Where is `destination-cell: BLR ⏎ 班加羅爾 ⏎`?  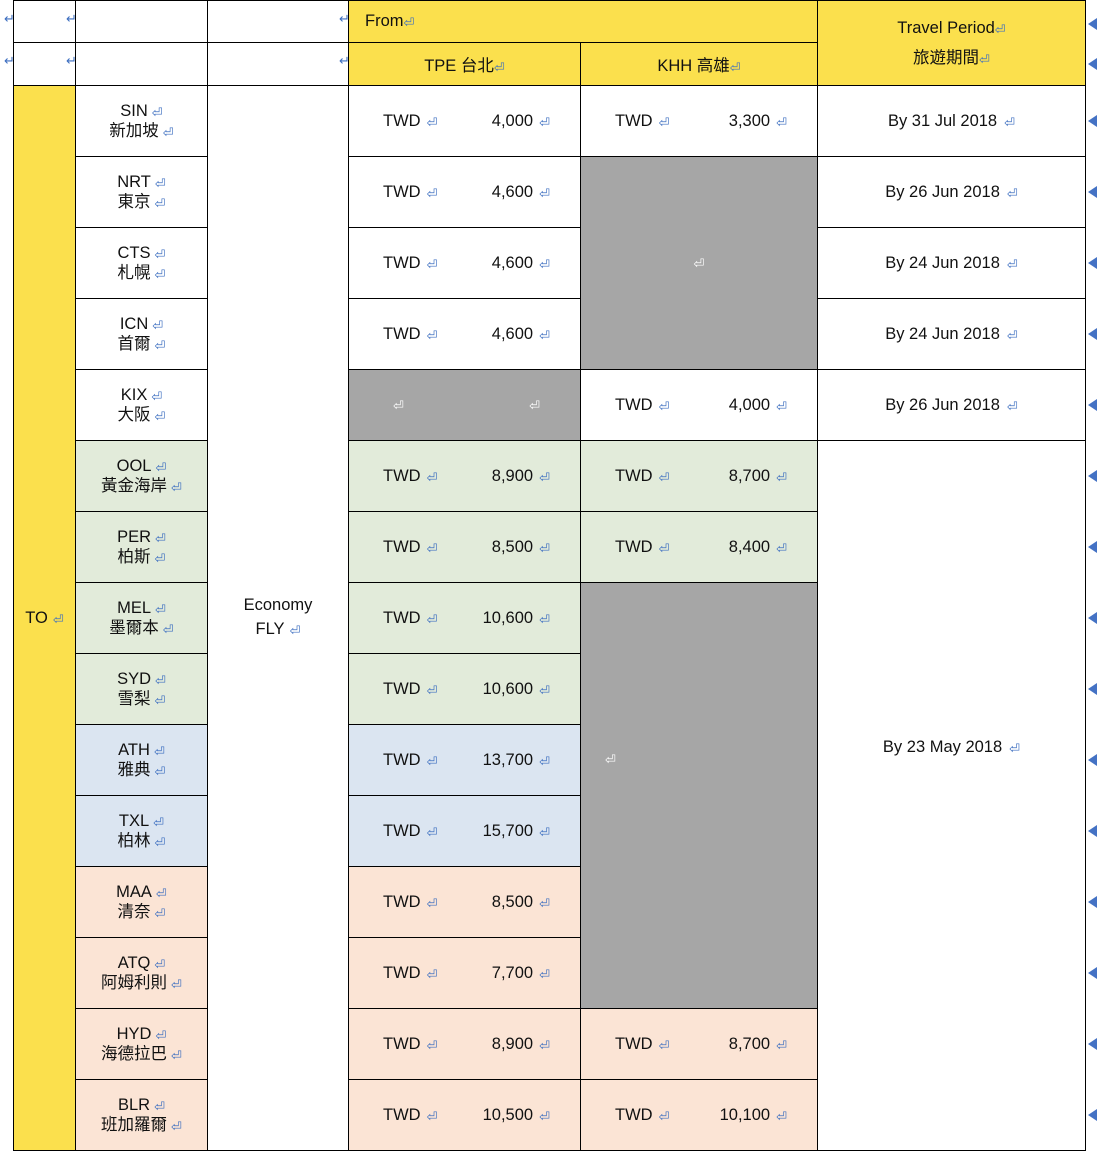
destination-cell: BLR ⏎ 班加羅爾 ⏎ is located at coordinates (141, 1115).